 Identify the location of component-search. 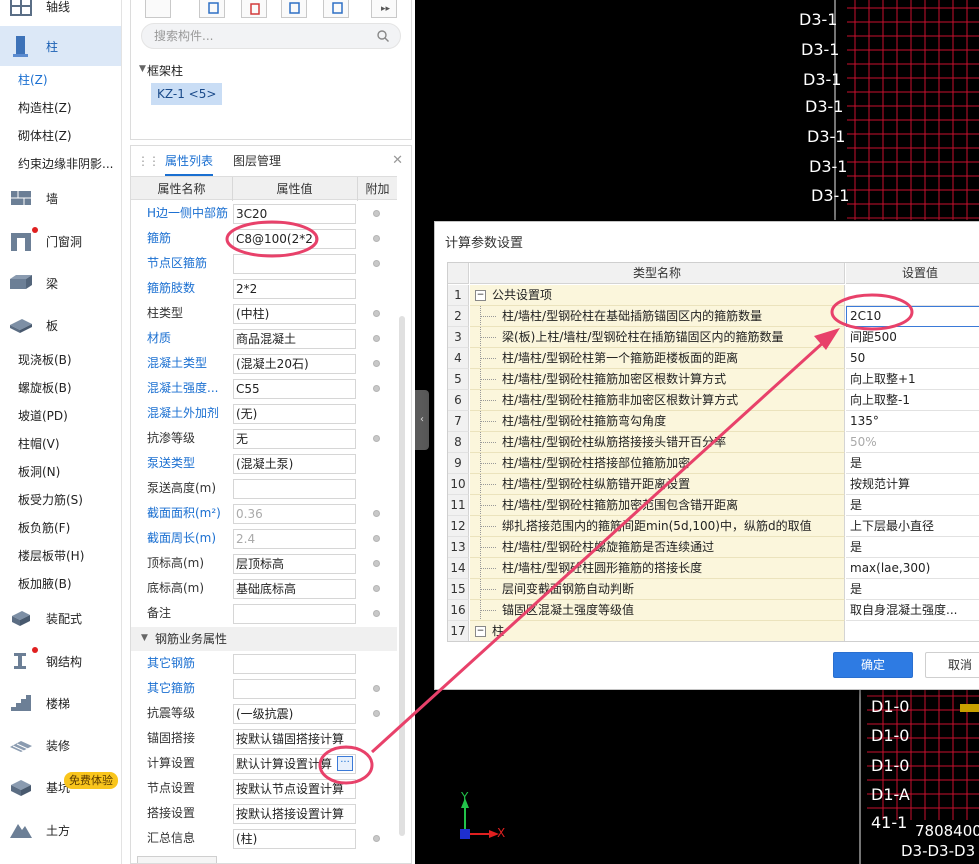
(271, 36).